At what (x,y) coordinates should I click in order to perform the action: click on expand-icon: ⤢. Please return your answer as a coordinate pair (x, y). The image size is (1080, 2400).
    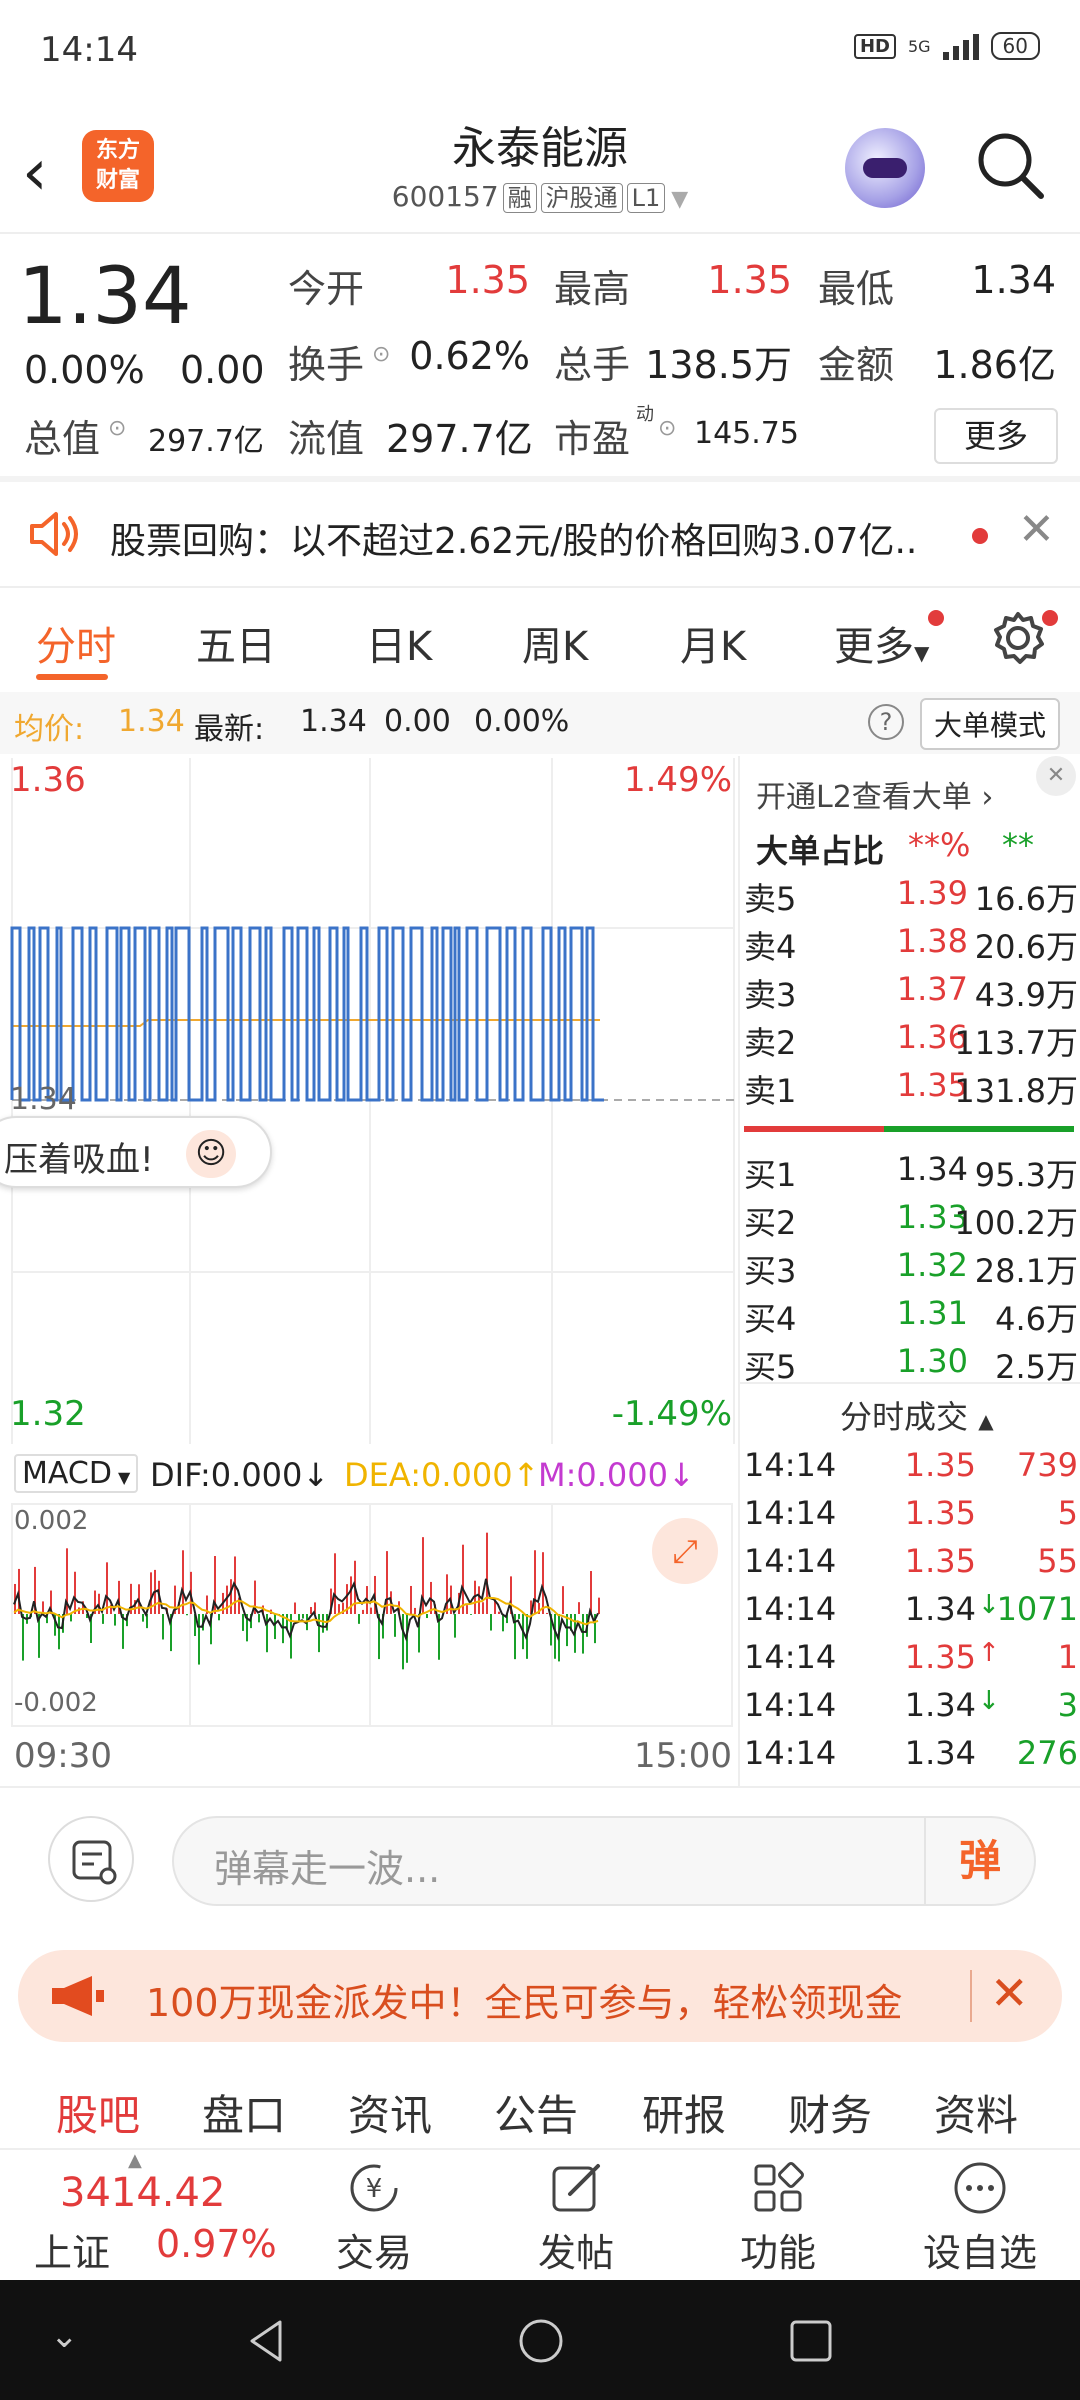
    Looking at the image, I should click on (685, 1551).